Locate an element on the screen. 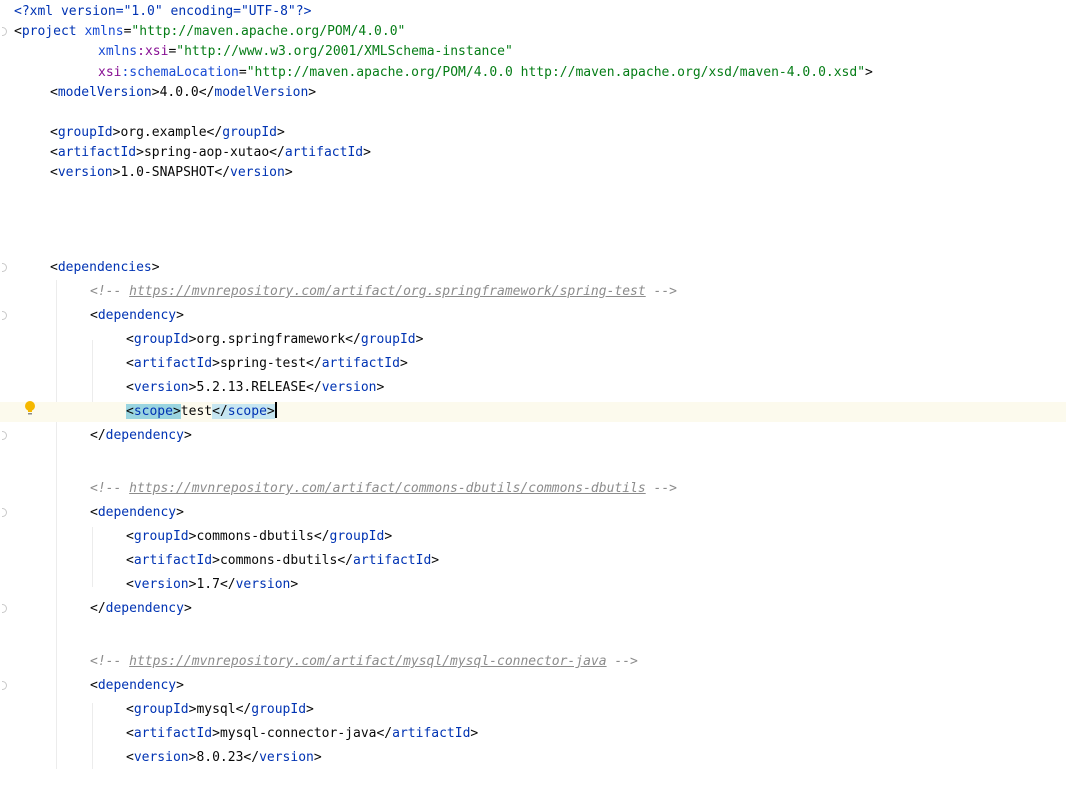  attr-name: :xsi is located at coordinates (153, 51).